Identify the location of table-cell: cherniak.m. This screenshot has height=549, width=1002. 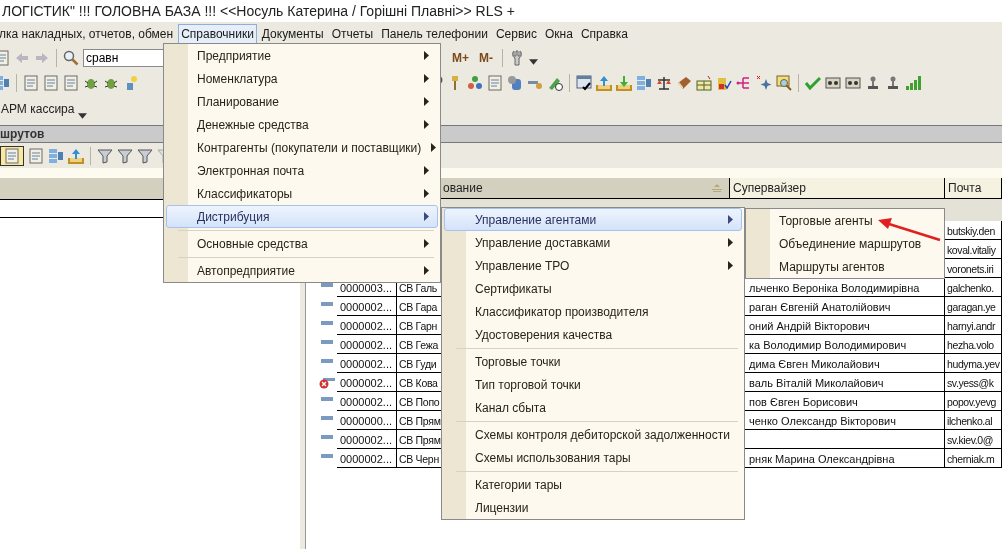
(973, 458).